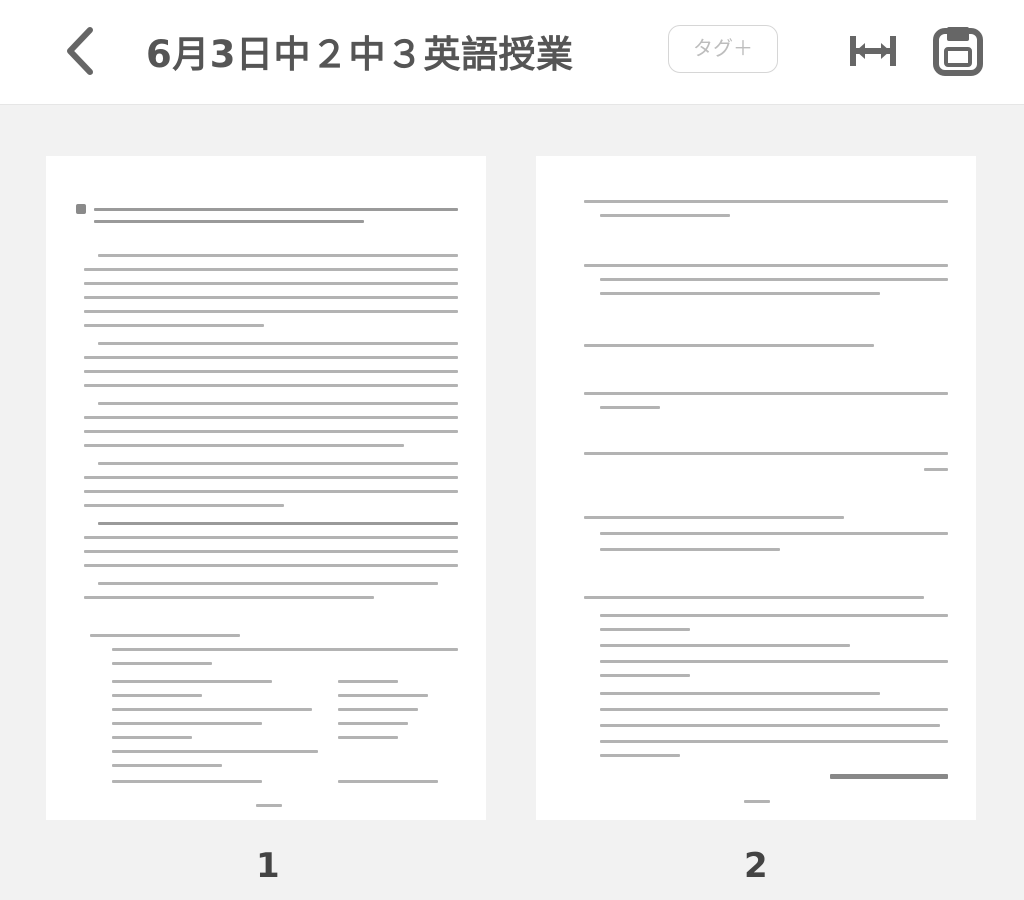 The height and width of the screenshot is (900, 1024). I want to click on page-number-label: 1, so click(268, 866).